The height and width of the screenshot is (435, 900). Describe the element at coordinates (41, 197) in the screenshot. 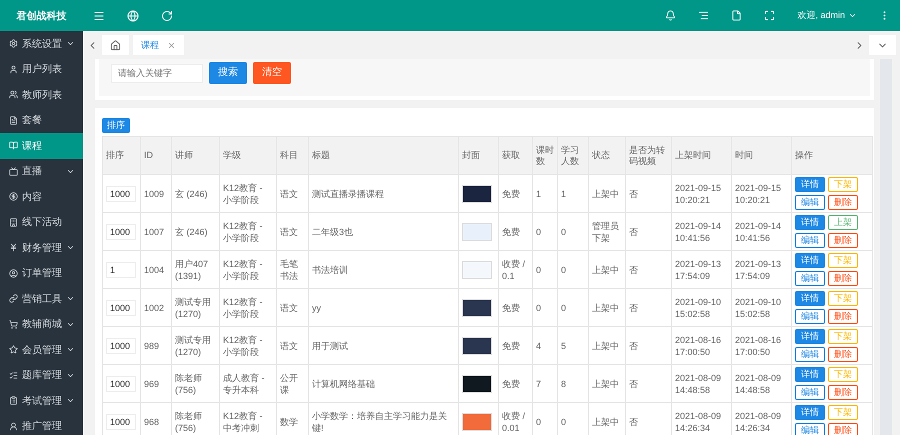

I see `sidebar-item: 内容` at that location.